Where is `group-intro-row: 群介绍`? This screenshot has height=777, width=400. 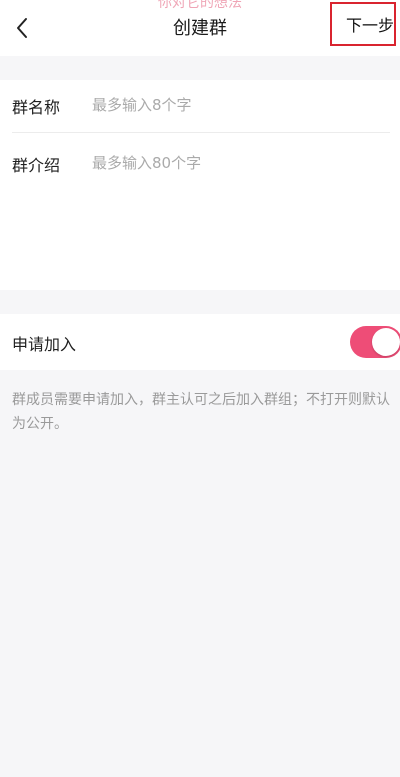
group-intro-row: 群介绍 is located at coordinates (200, 164).